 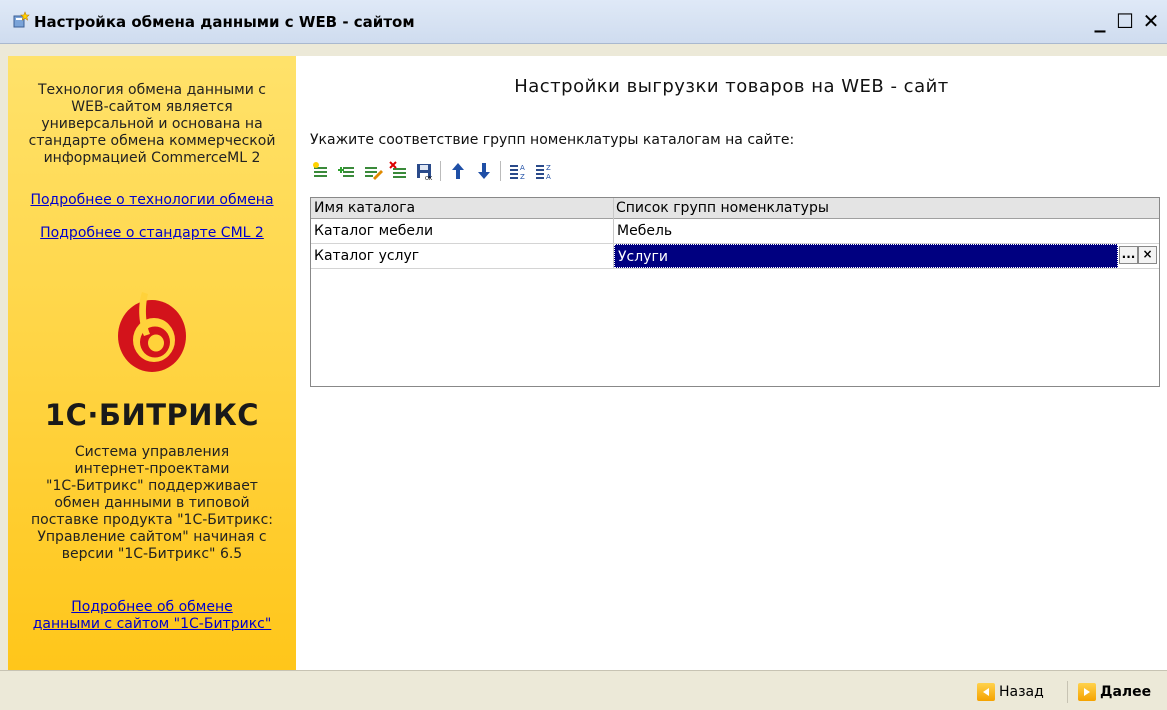 I want to click on back-button: Назад, so click(x=1010, y=692).